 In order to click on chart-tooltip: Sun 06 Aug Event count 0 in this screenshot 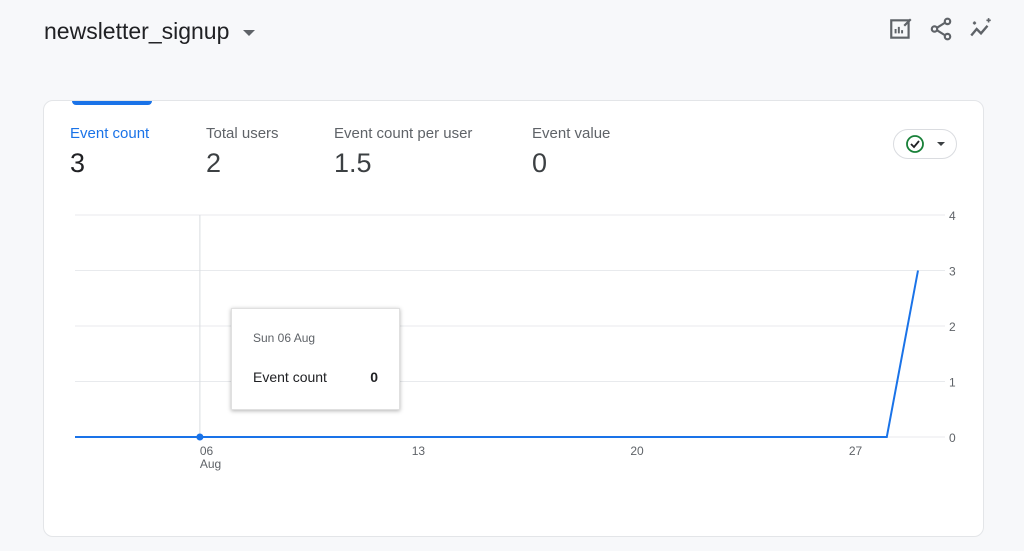, I will do `click(315, 359)`.